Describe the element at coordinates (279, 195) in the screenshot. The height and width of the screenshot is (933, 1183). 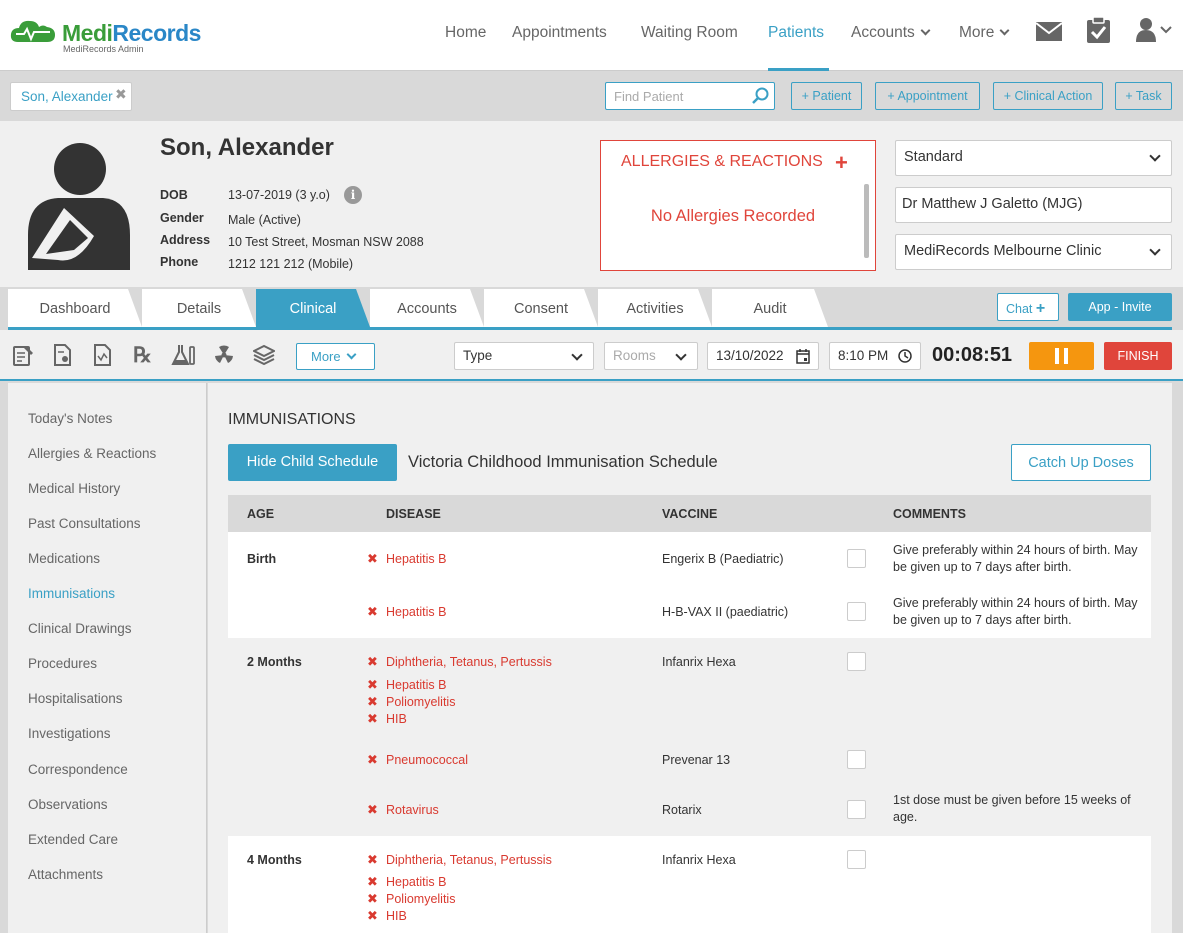
I see `dob-value: 13-07-2019 (3 y.o)` at that location.